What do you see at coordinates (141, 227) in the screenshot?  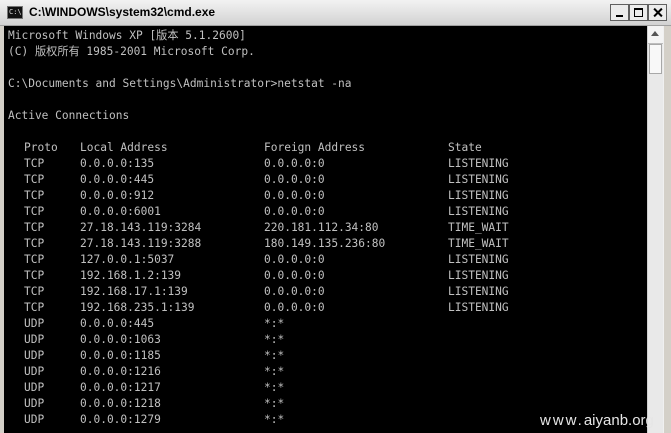 I see `row-local-address: 27.18.143.119:3284` at bounding box center [141, 227].